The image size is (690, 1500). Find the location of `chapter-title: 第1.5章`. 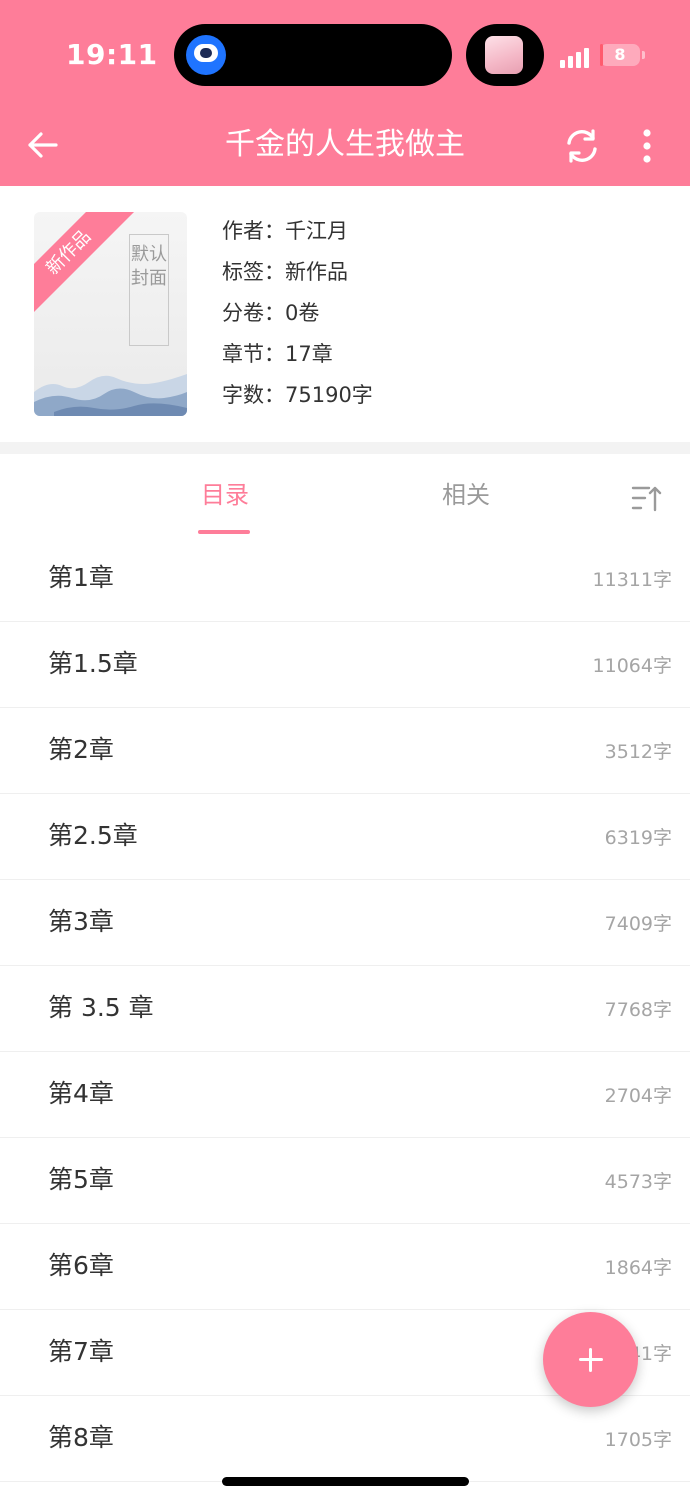

chapter-title: 第1.5章 is located at coordinates (93, 663).